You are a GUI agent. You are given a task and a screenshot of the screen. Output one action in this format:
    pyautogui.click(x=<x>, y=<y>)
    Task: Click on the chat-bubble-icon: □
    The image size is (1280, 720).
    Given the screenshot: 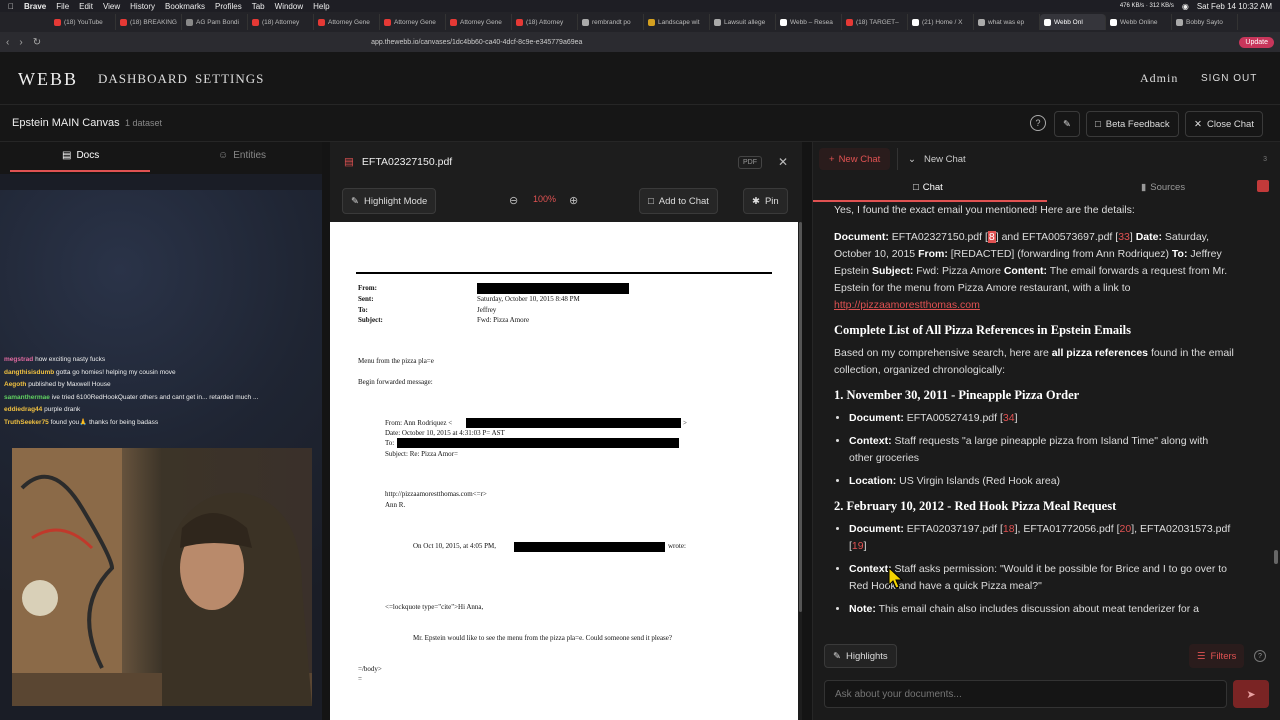 What is the action you would take?
    pyautogui.click(x=916, y=187)
    